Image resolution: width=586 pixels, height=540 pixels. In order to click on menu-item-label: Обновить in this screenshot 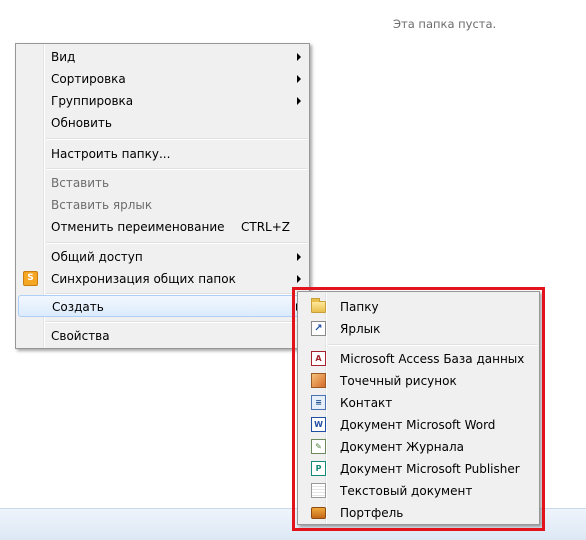, I will do `click(81, 123)`.